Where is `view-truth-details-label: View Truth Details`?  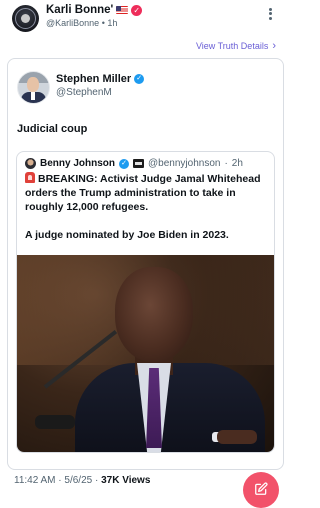 view-truth-details-label: View Truth Details is located at coordinates (232, 46).